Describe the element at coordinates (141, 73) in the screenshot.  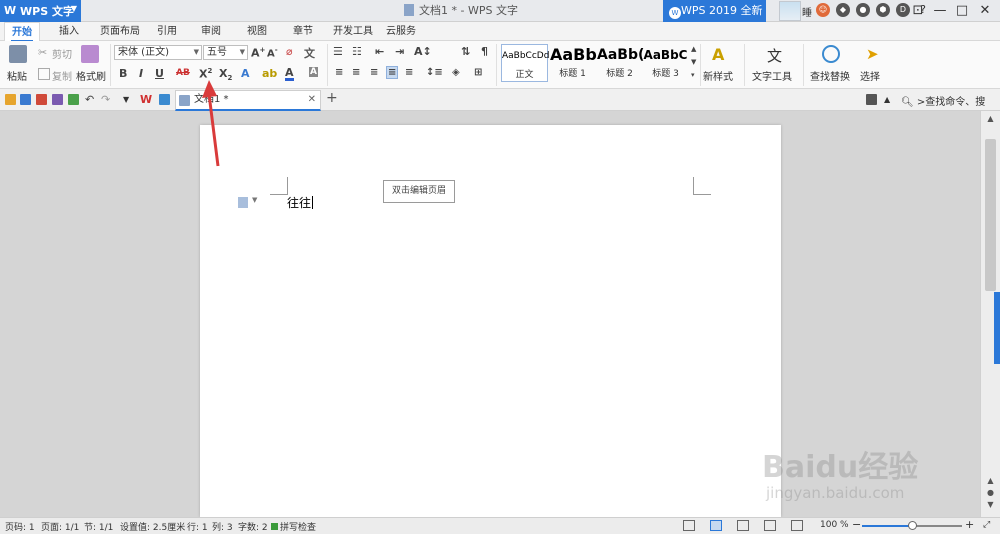
I see `italic-button: I` at that location.